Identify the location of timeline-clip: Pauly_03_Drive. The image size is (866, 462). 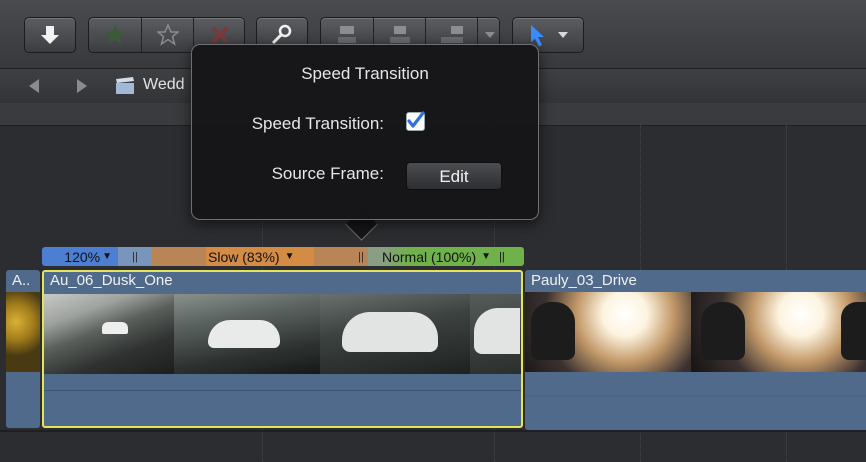
(695, 350).